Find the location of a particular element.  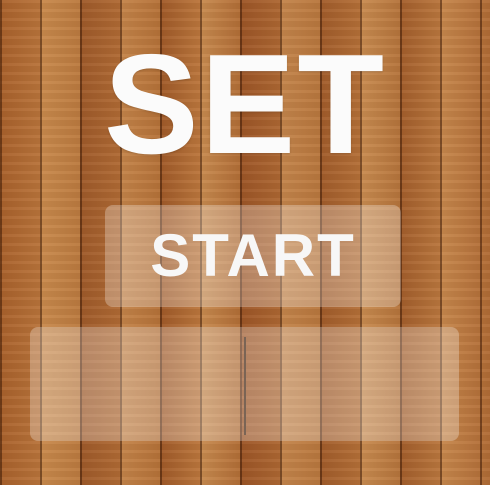

start-button: START is located at coordinates (253, 256).